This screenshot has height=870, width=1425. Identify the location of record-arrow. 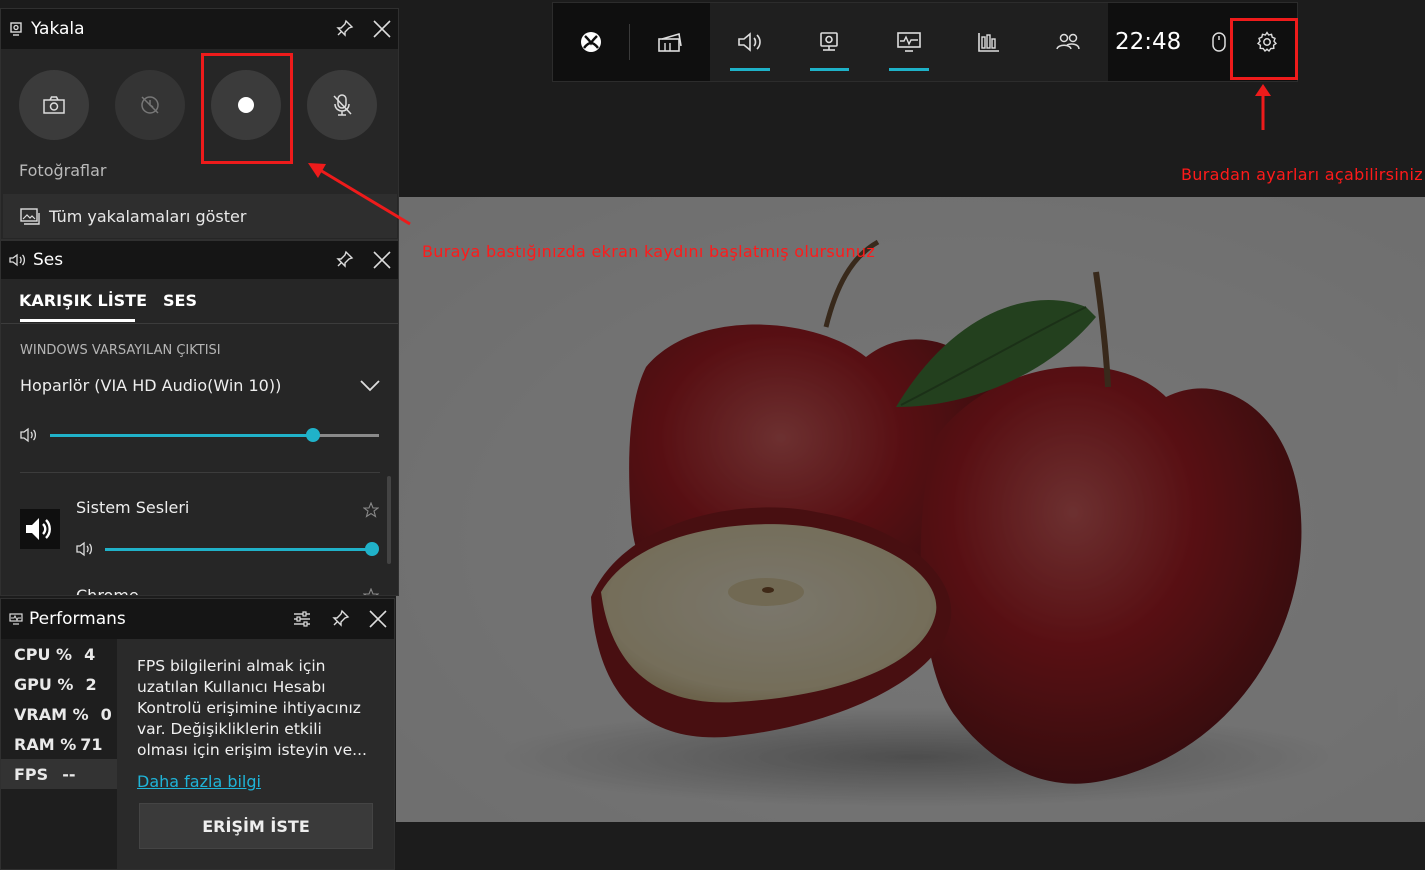
(359, 194).